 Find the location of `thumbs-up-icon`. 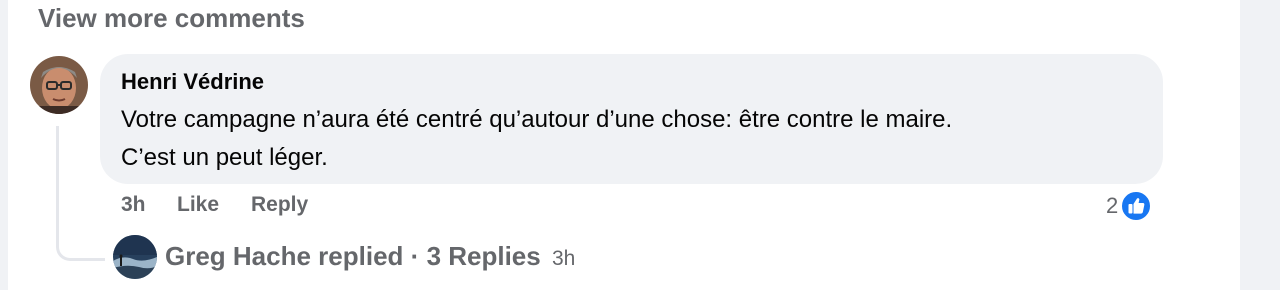

thumbs-up-icon is located at coordinates (1136, 206).